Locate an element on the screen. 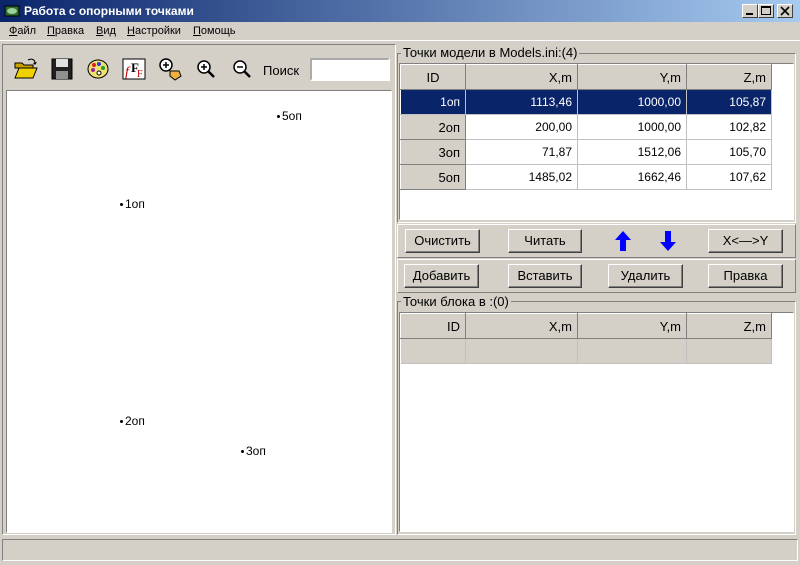  table-row is located at coordinates (586, 351).